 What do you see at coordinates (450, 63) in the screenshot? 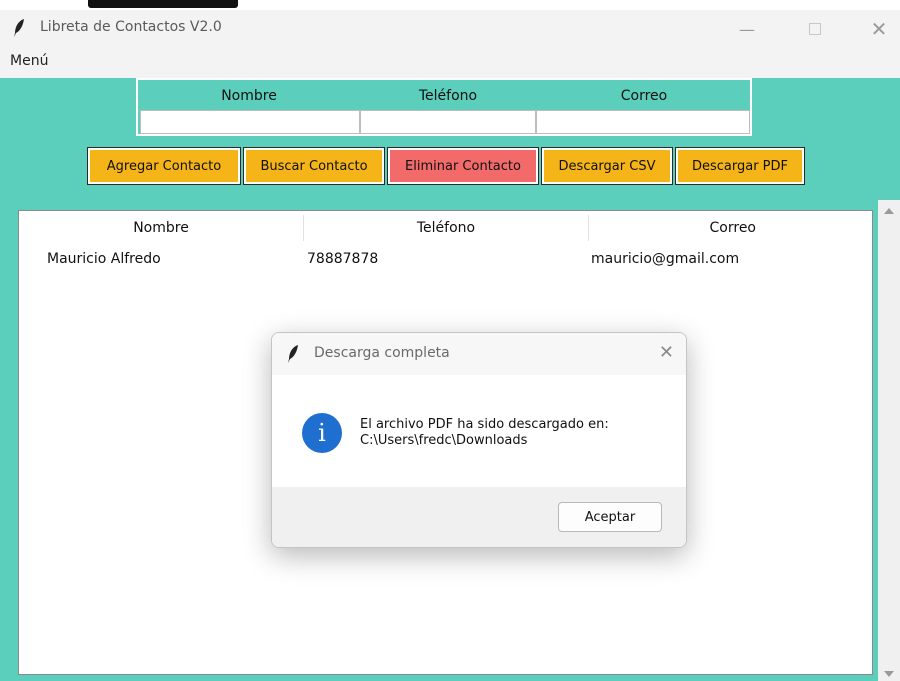
I see `menu-bar: Menú` at bounding box center [450, 63].